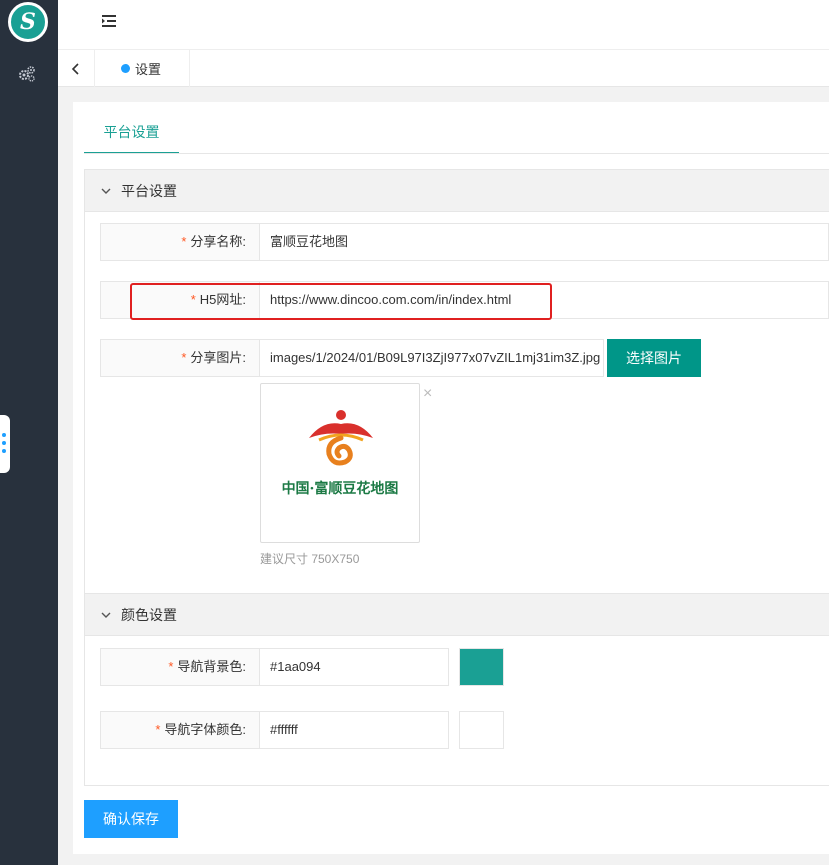 This screenshot has height=865, width=829. Describe the element at coordinates (340, 489) in the screenshot. I see `preview-caption: 中国·富顺豆花地图` at that location.